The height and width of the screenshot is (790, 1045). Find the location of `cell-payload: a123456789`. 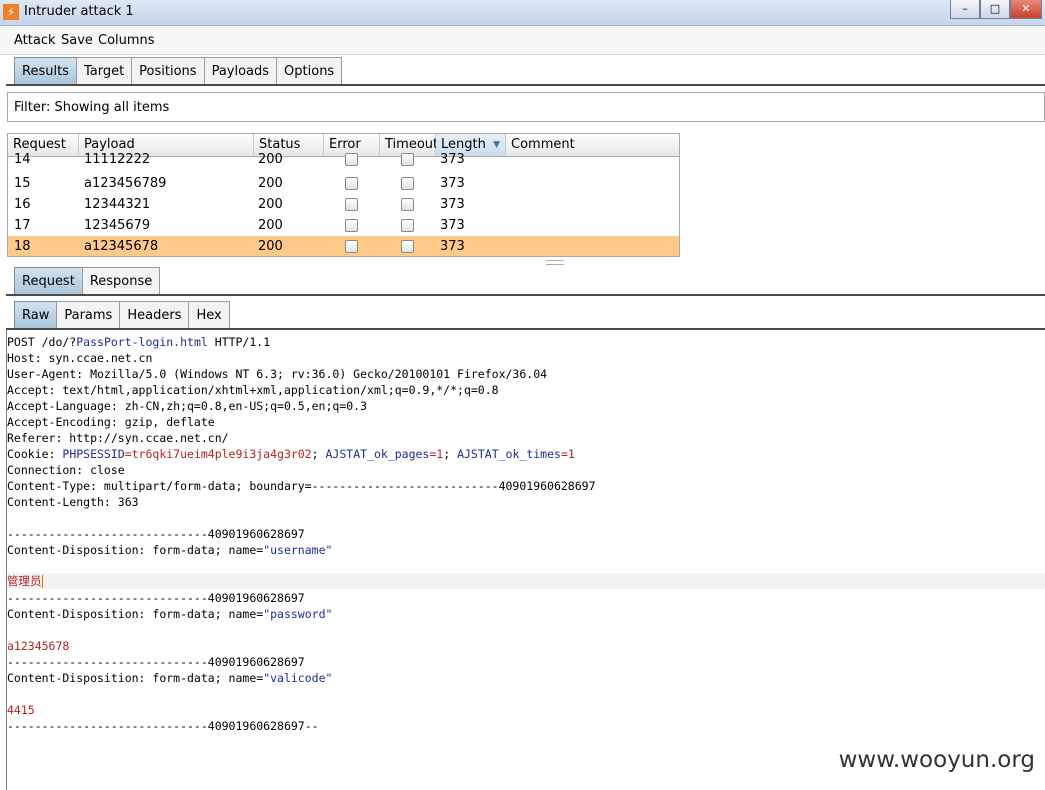

cell-payload: a123456789 is located at coordinates (125, 183).